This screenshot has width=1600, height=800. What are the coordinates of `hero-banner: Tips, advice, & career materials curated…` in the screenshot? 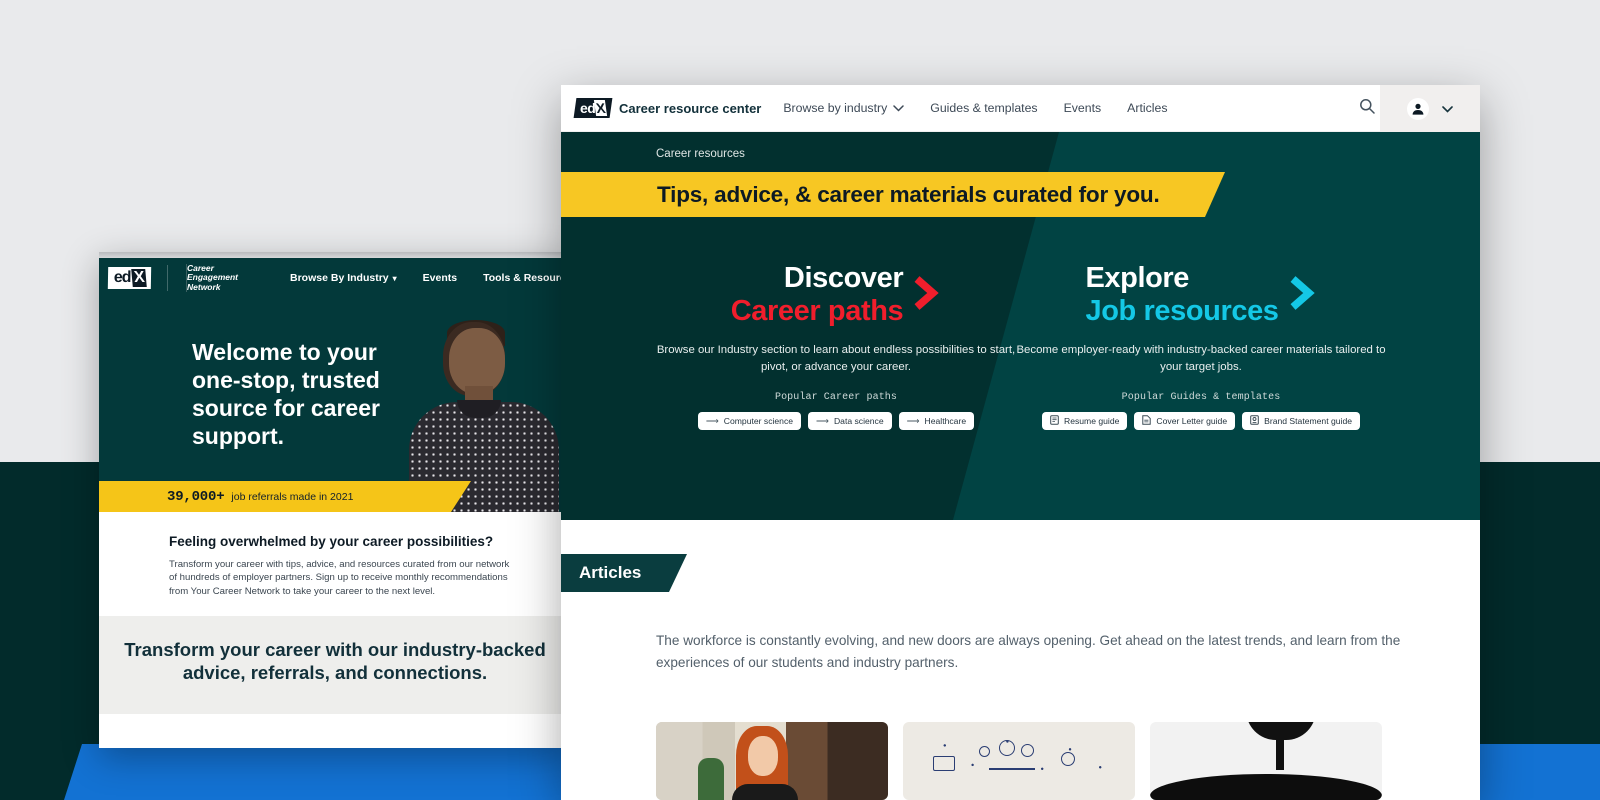 It's located at (893, 194).